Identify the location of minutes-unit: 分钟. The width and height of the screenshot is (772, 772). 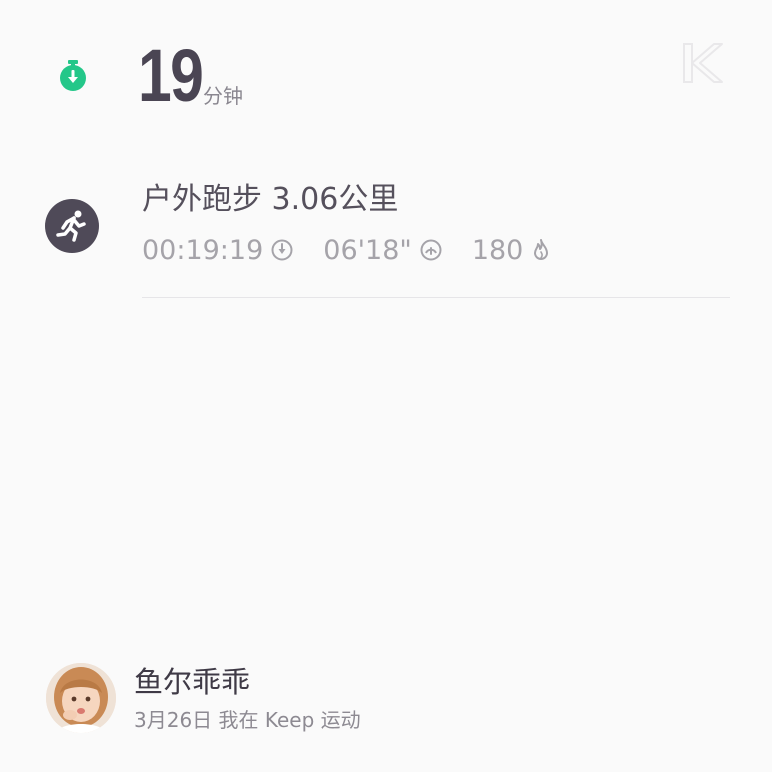
(223, 96).